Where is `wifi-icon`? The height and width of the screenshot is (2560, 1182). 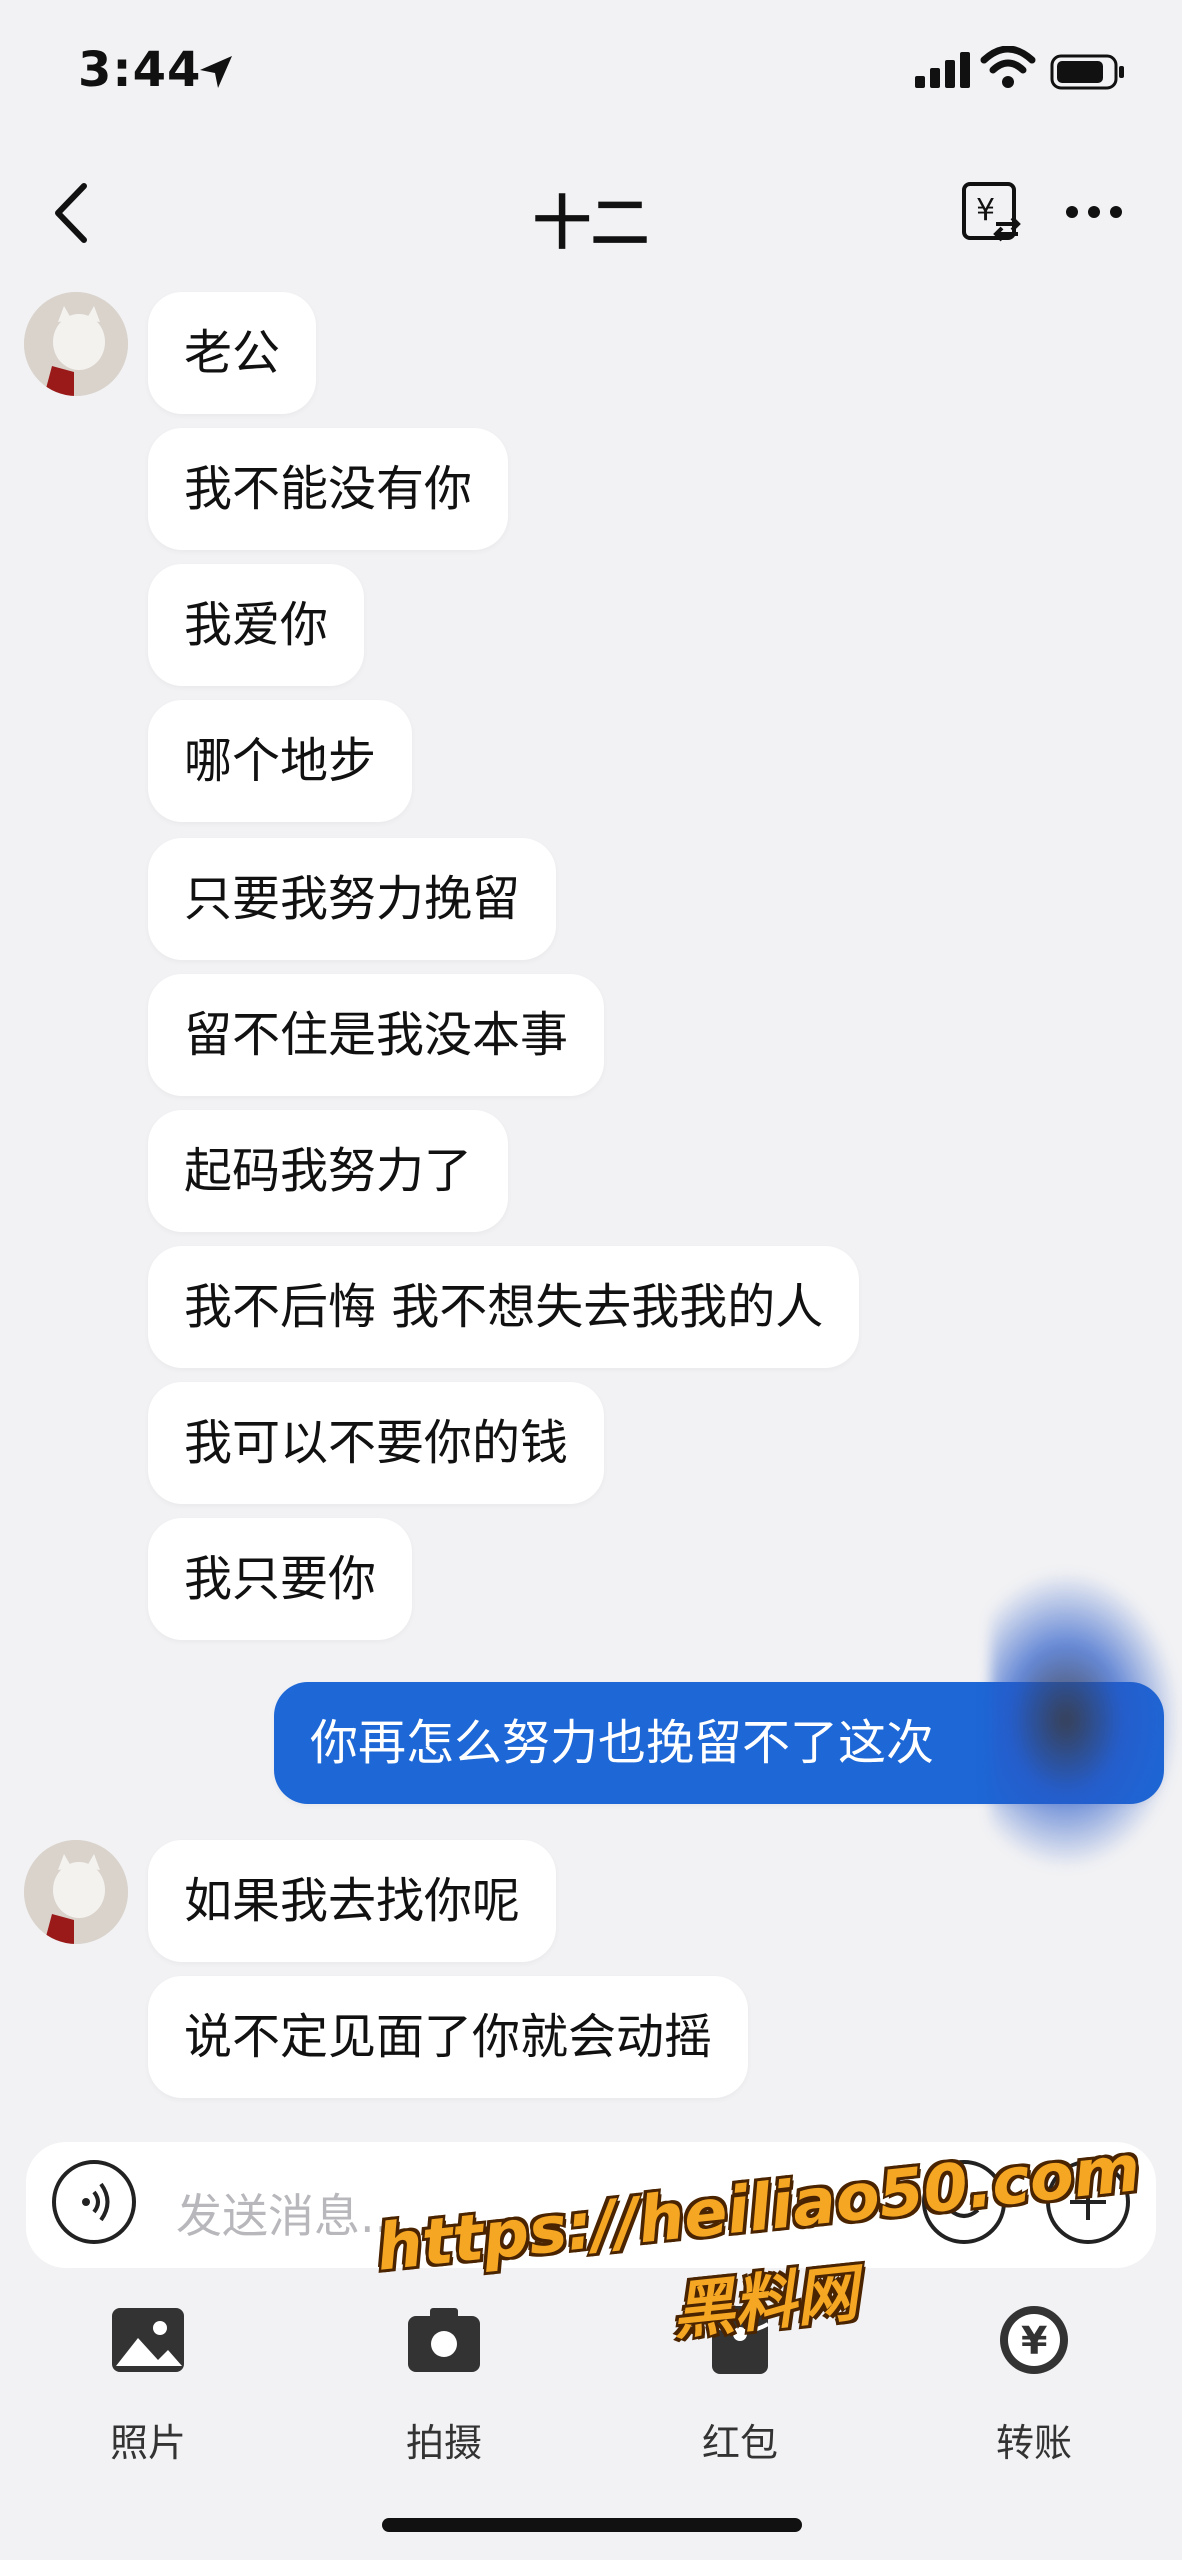 wifi-icon is located at coordinates (1008, 67).